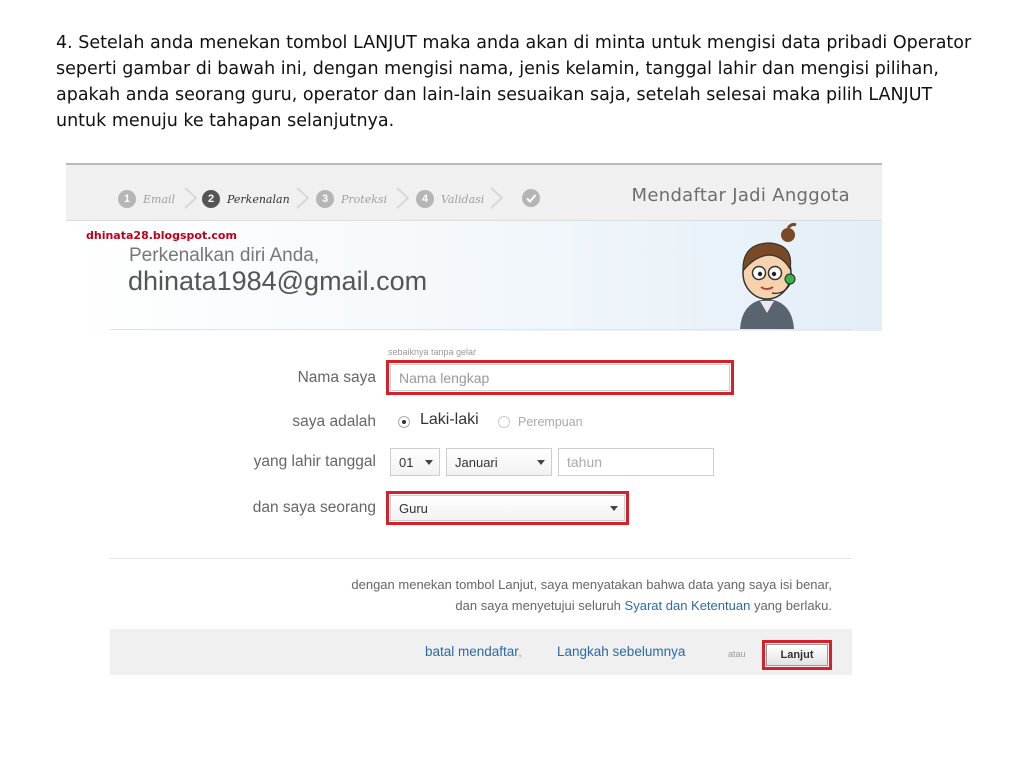 This screenshot has height=768, width=1024. I want to click on name-input: Nama lengkap, so click(560, 377).